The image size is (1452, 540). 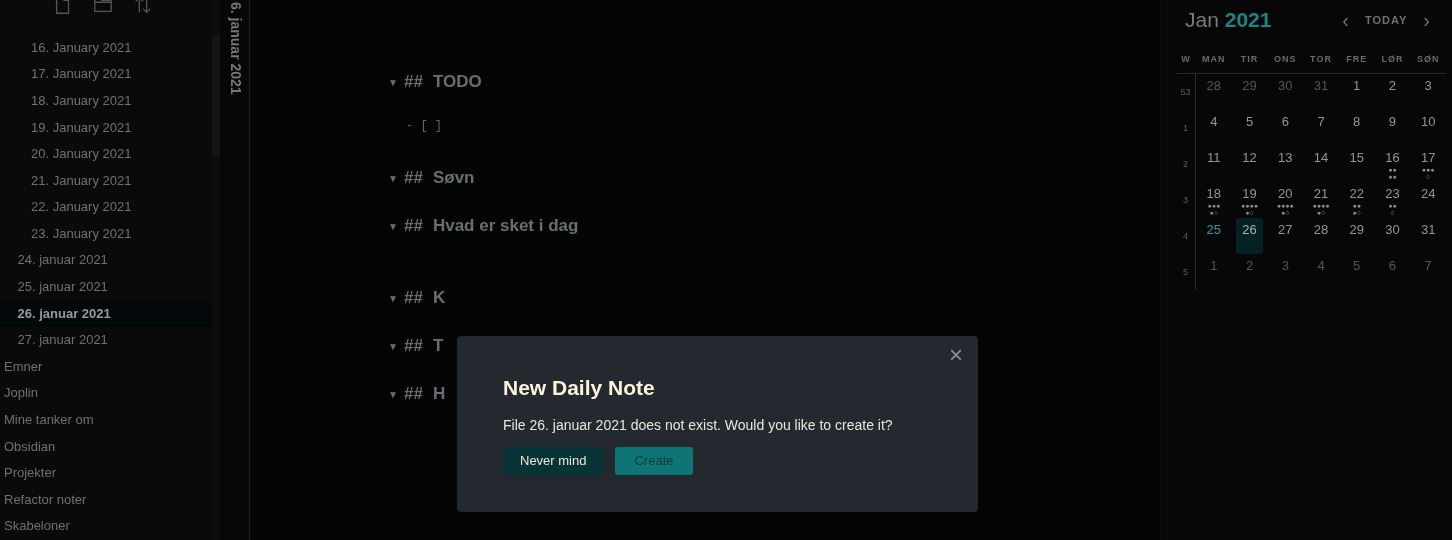 I want to click on next-month-button: ›, so click(x=1426, y=19).